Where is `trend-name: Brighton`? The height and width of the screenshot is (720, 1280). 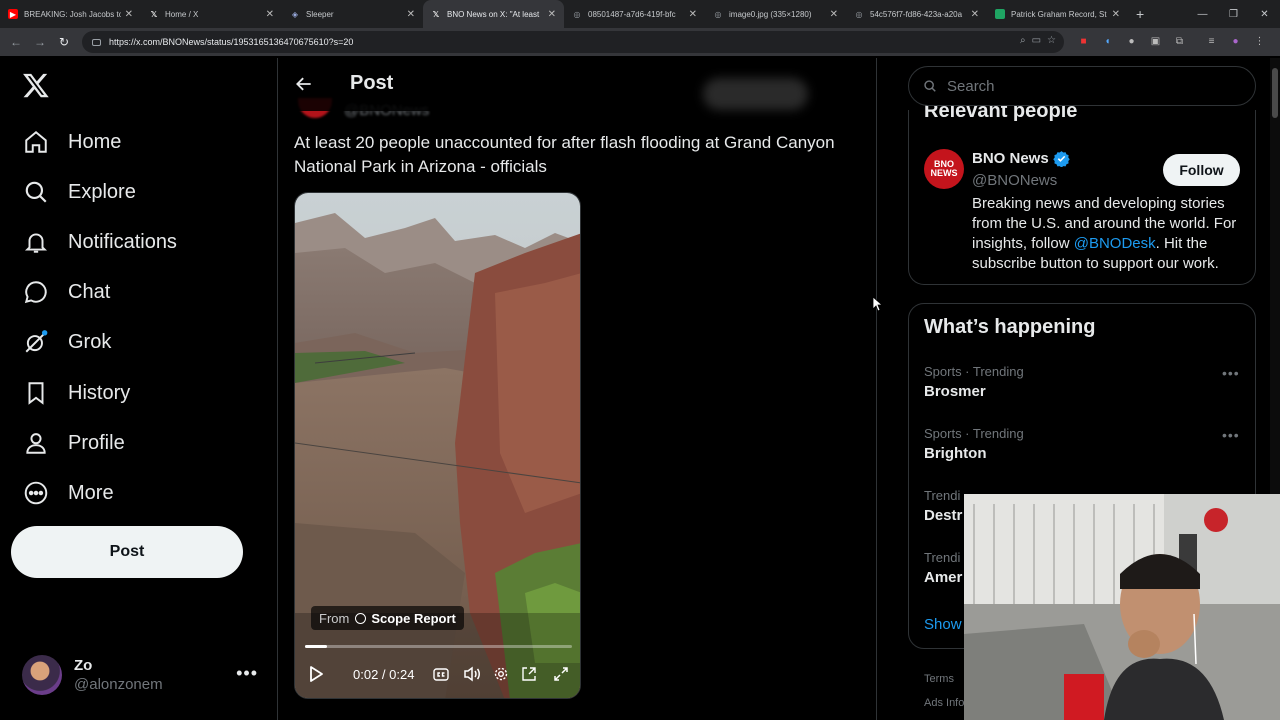
trend-name: Brighton is located at coordinates (955, 453).